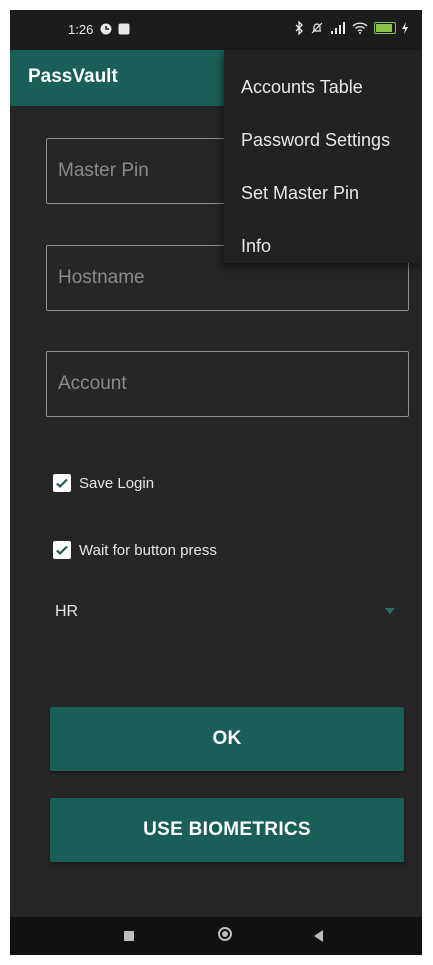 The width and height of the screenshot is (433, 965). Describe the element at coordinates (124, 29) in the screenshot. I see `notification-icon` at that location.